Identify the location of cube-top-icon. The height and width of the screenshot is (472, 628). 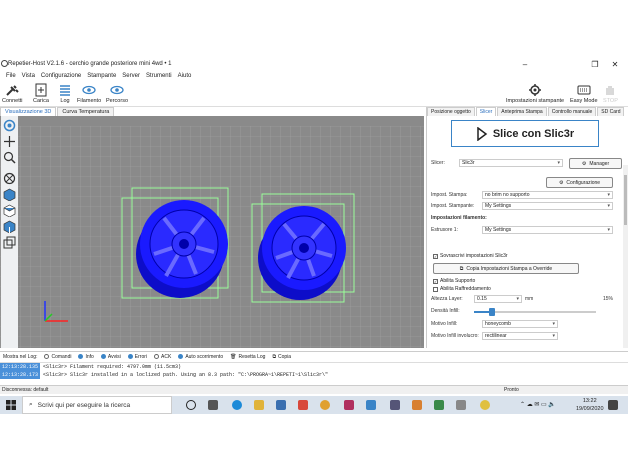
(9, 210).